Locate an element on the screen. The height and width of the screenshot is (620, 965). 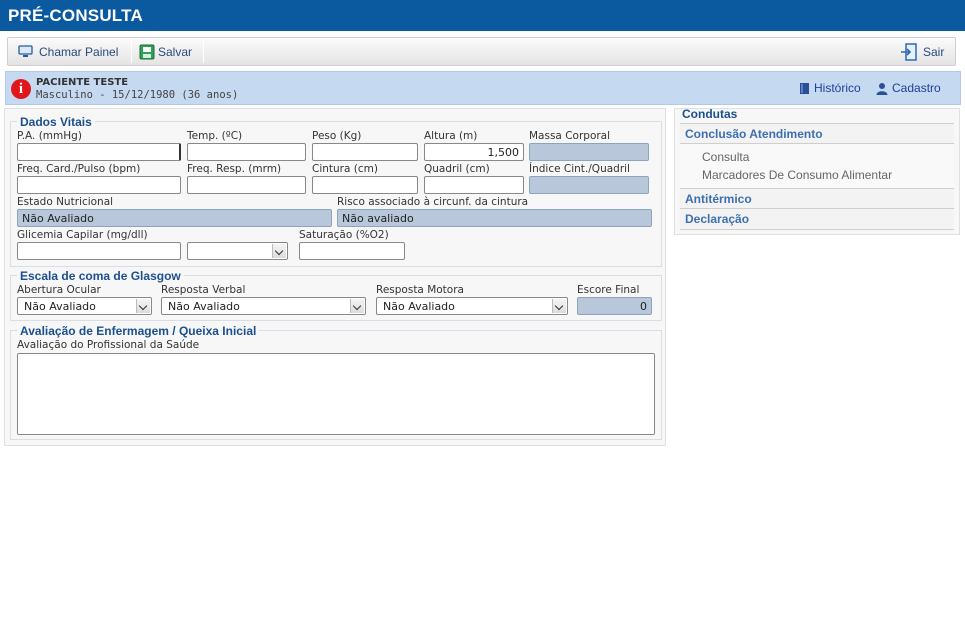
abertura-ocular-label: Abertura Ocular is located at coordinates (59, 290).